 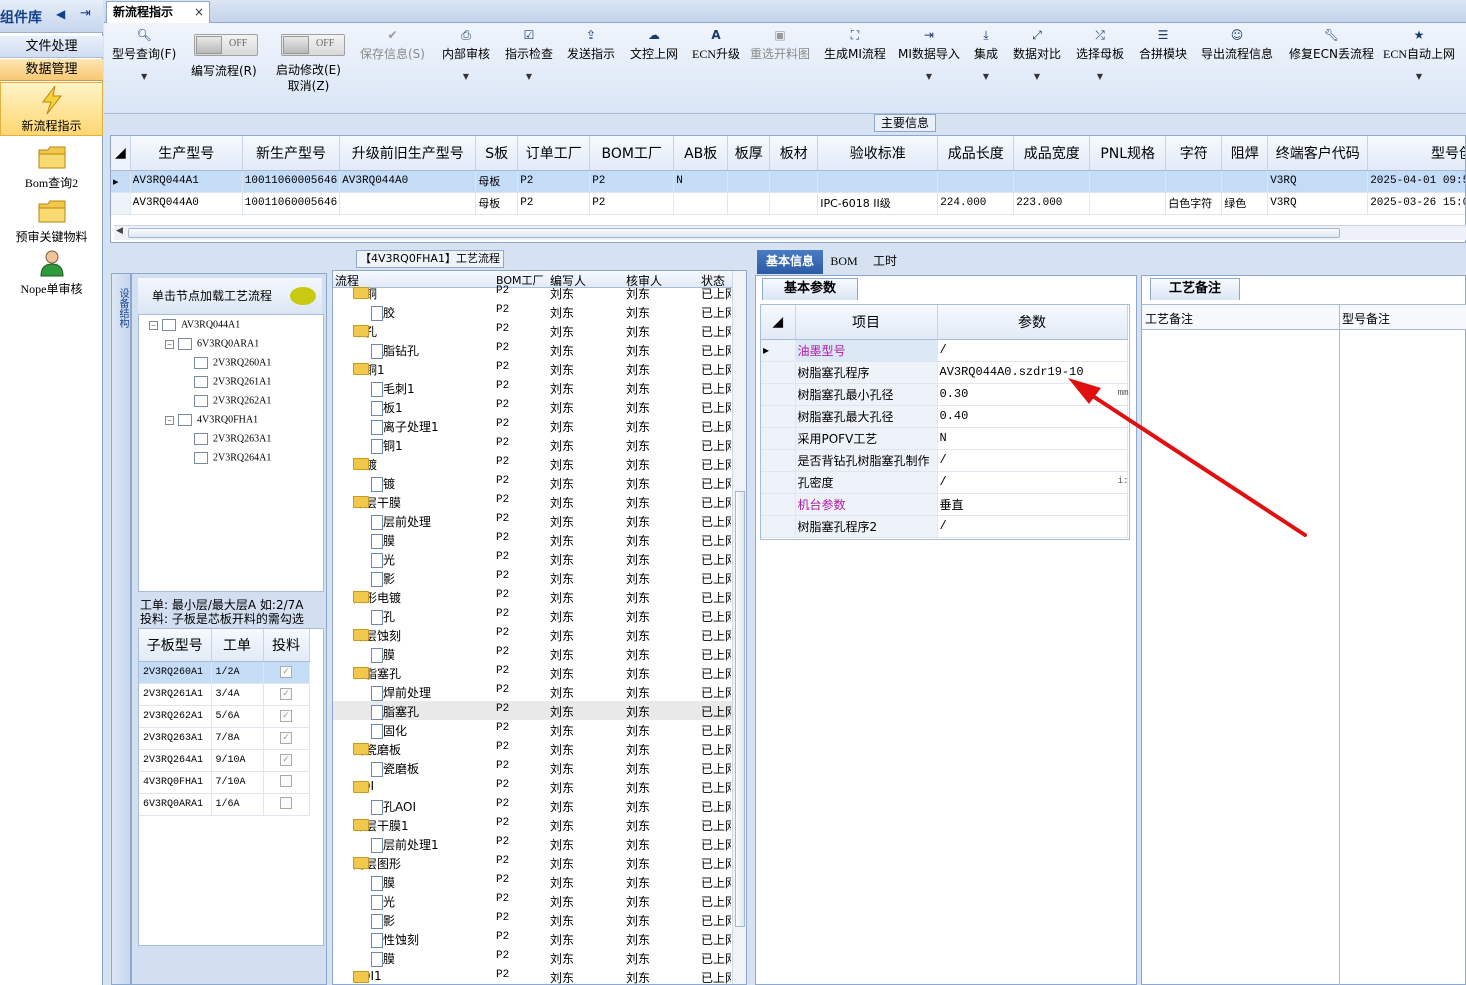 I want to click on table-row: 树脂塞孔程序 AV3RQ044A0.szdr19-10, so click(x=944, y=372).